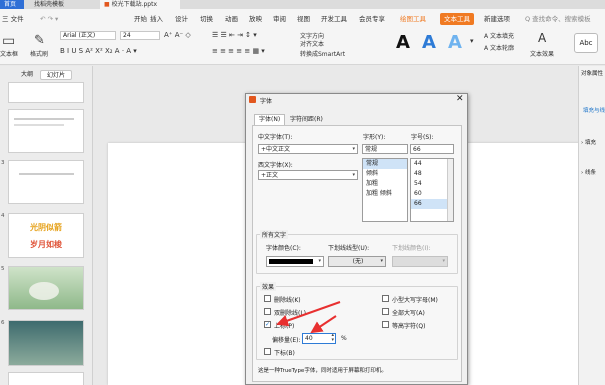 Image resolution: width=605 pixels, height=385 pixels. Describe the element at coordinates (308, 317) in the screenshot. I see `annotation-arrows` at that location.